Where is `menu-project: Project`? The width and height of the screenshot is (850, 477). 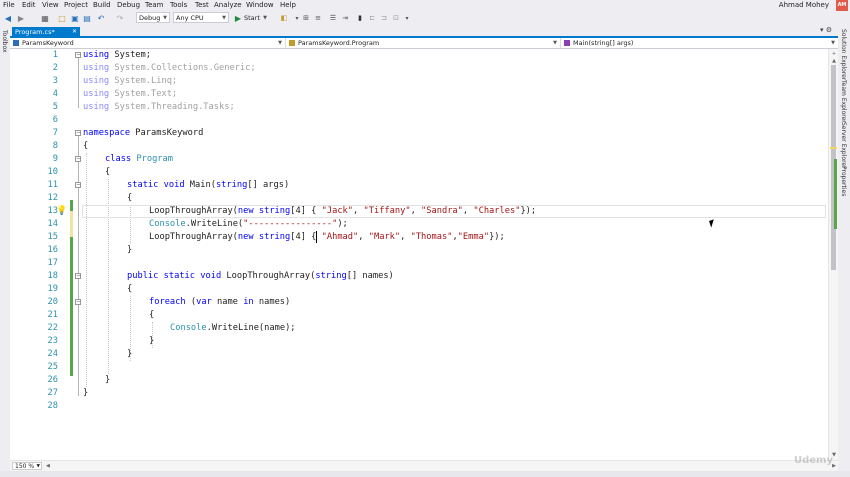
menu-project: Project is located at coordinates (76, 5).